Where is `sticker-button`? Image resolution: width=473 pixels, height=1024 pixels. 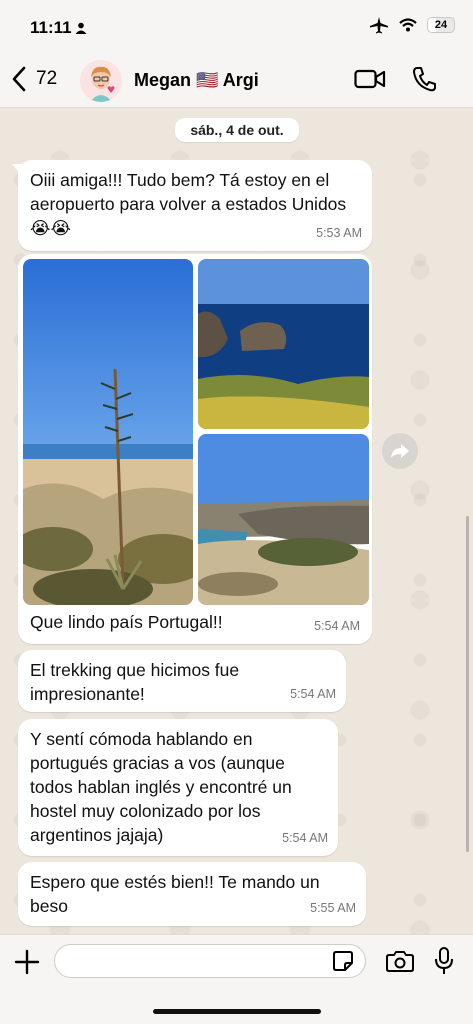 sticker-button is located at coordinates (343, 963).